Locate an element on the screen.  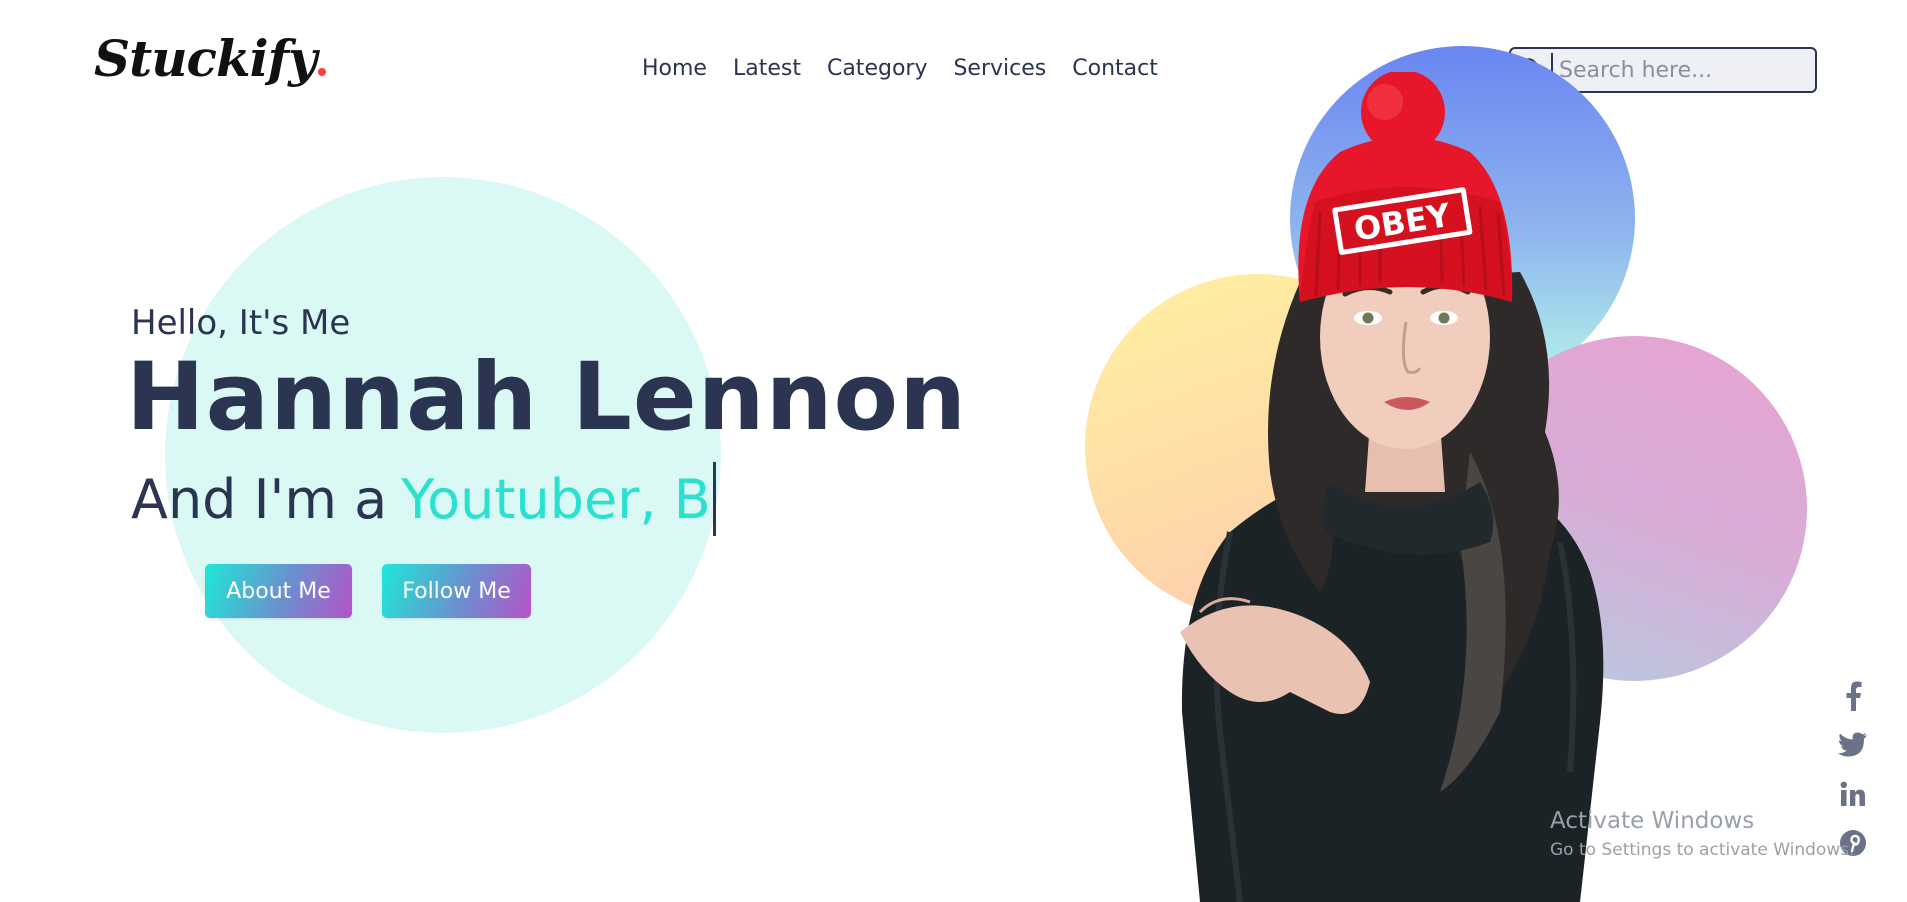
brand-logo: Stuckify is located at coordinates (210, 59).